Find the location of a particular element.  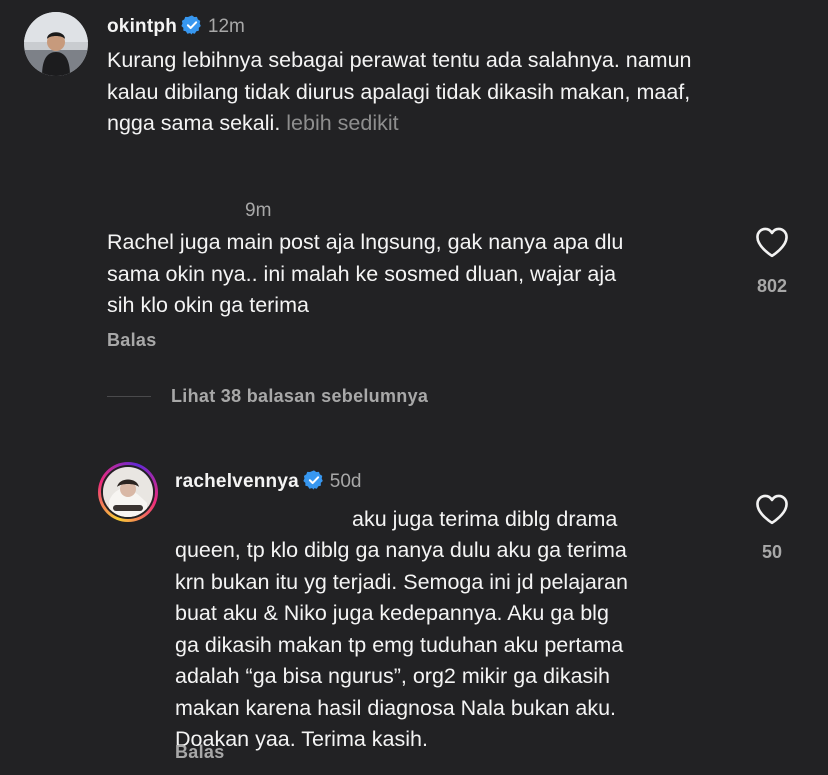

timestamp: 12m is located at coordinates (226, 26).